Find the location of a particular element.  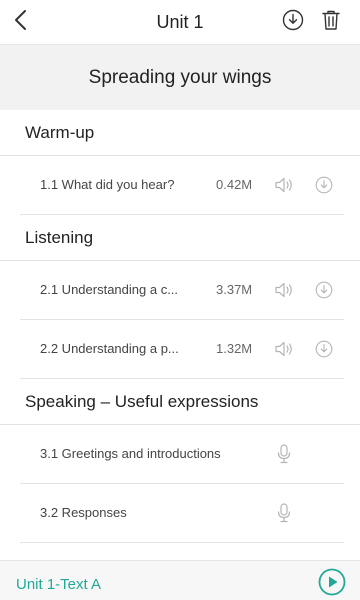

play-circle-icon is located at coordinates (332, 584).